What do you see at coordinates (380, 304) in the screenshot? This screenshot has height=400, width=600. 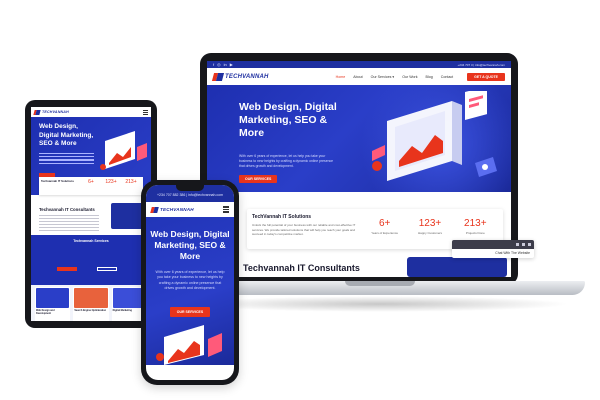 I see `laptop-shadow` at bounding box center [380, 304].